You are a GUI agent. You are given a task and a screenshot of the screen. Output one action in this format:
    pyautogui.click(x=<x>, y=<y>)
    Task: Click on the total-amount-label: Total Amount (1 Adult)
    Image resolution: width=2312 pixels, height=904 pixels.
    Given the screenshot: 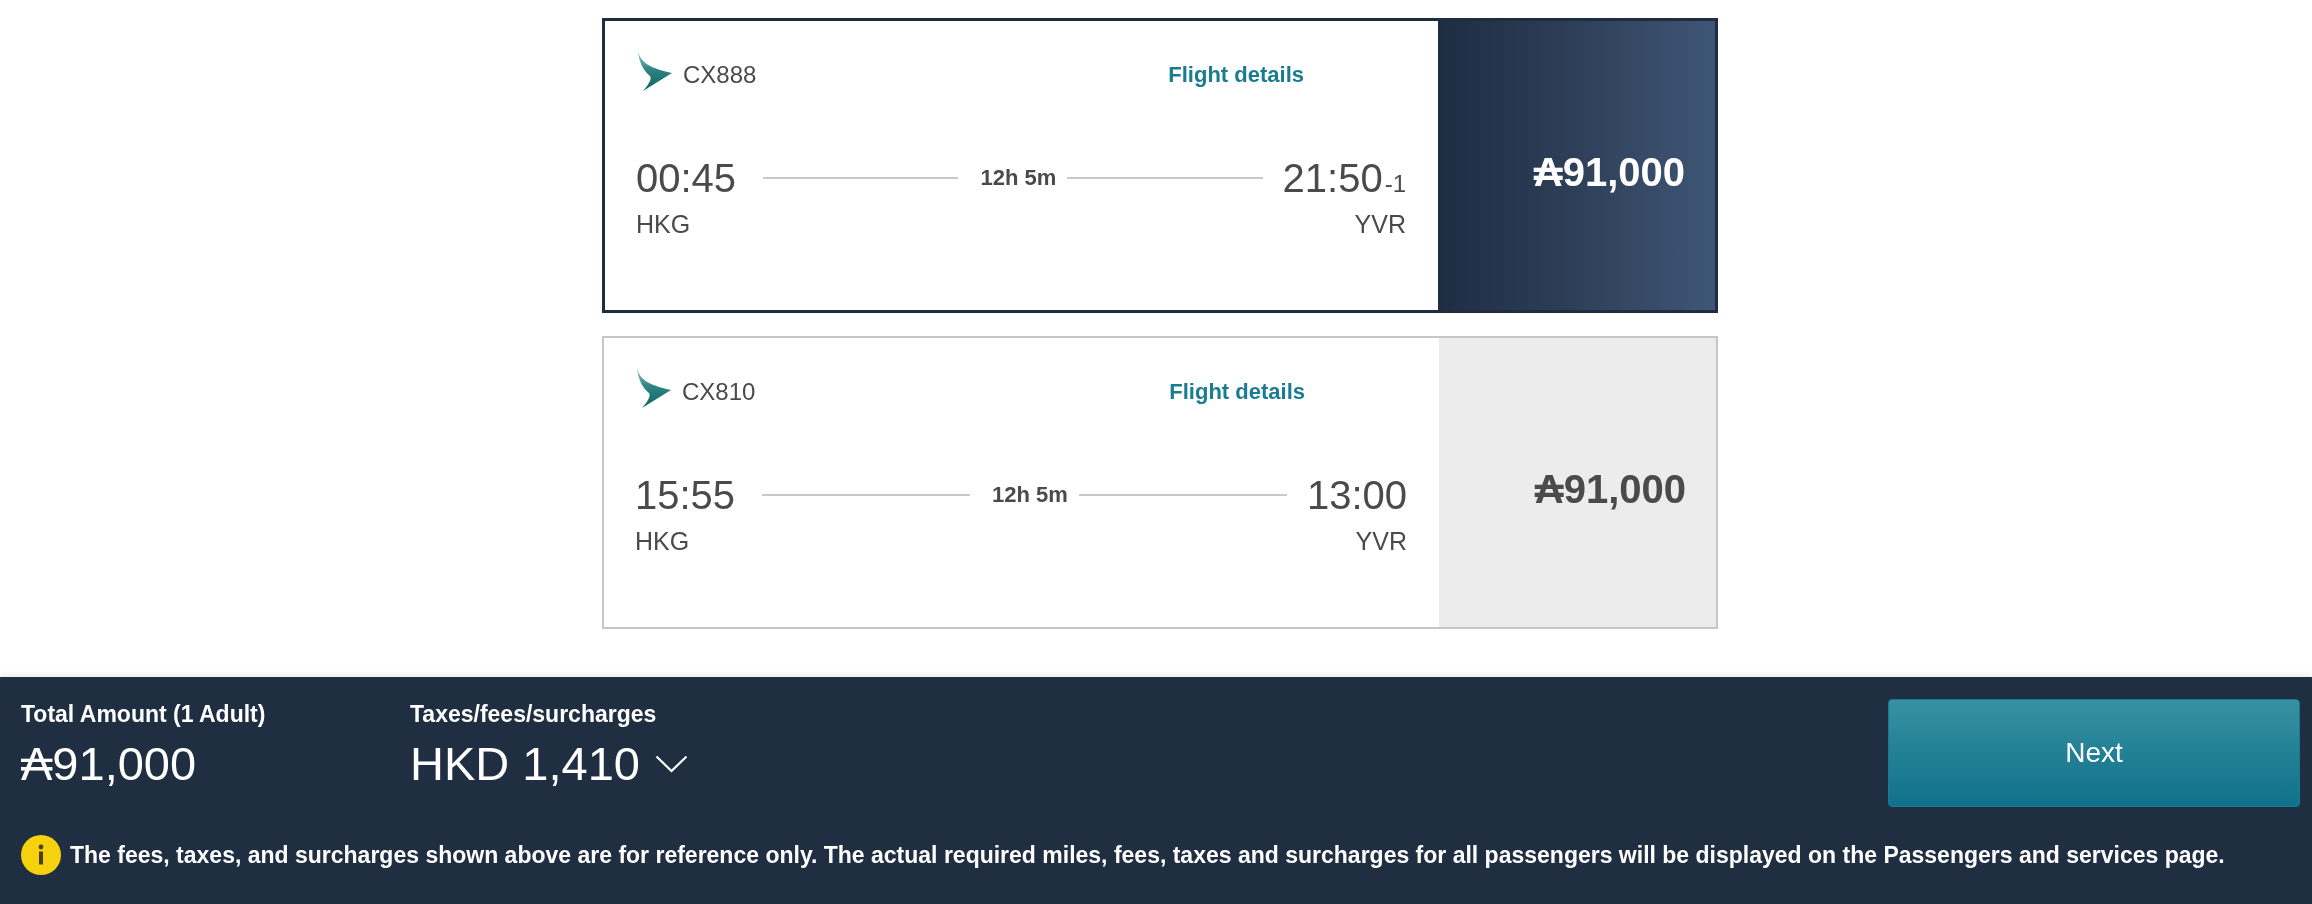 What is the action you would take?
    pyautogui.click(x=143, y=714)
    